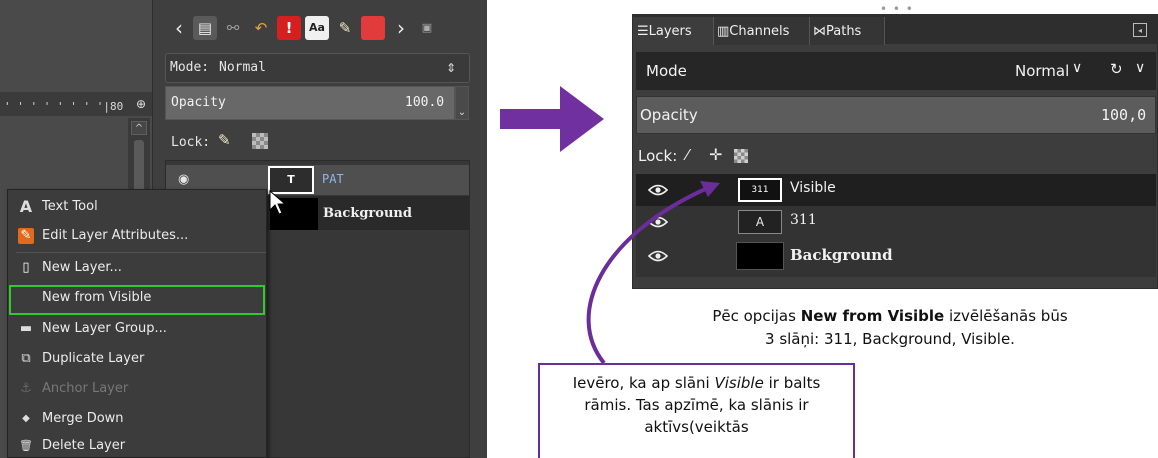 This screenshot has height=458, width=1158. I want to click on updown-chevron-icon: ⇕, so click(451, 68).